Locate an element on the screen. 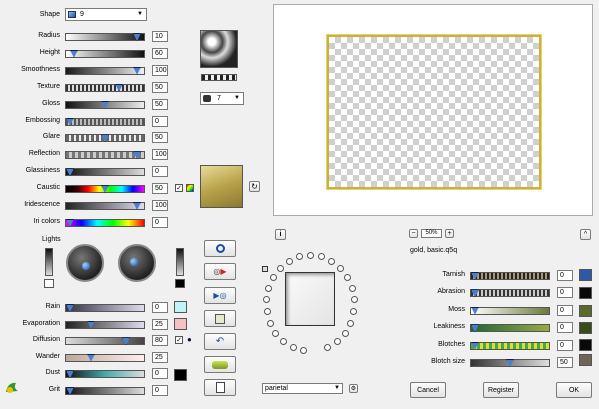  light-right-level-bar is located at coordinates (180, 262).